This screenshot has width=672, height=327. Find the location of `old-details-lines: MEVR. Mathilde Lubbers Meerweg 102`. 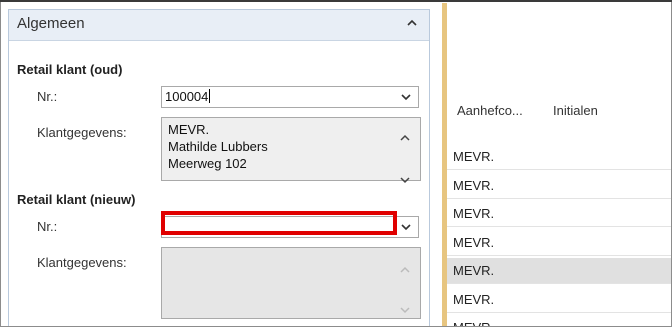

old-details-lines: MEVR. Mathilde Lubbers Meerweg 102 is located at coordinates (218, 146).